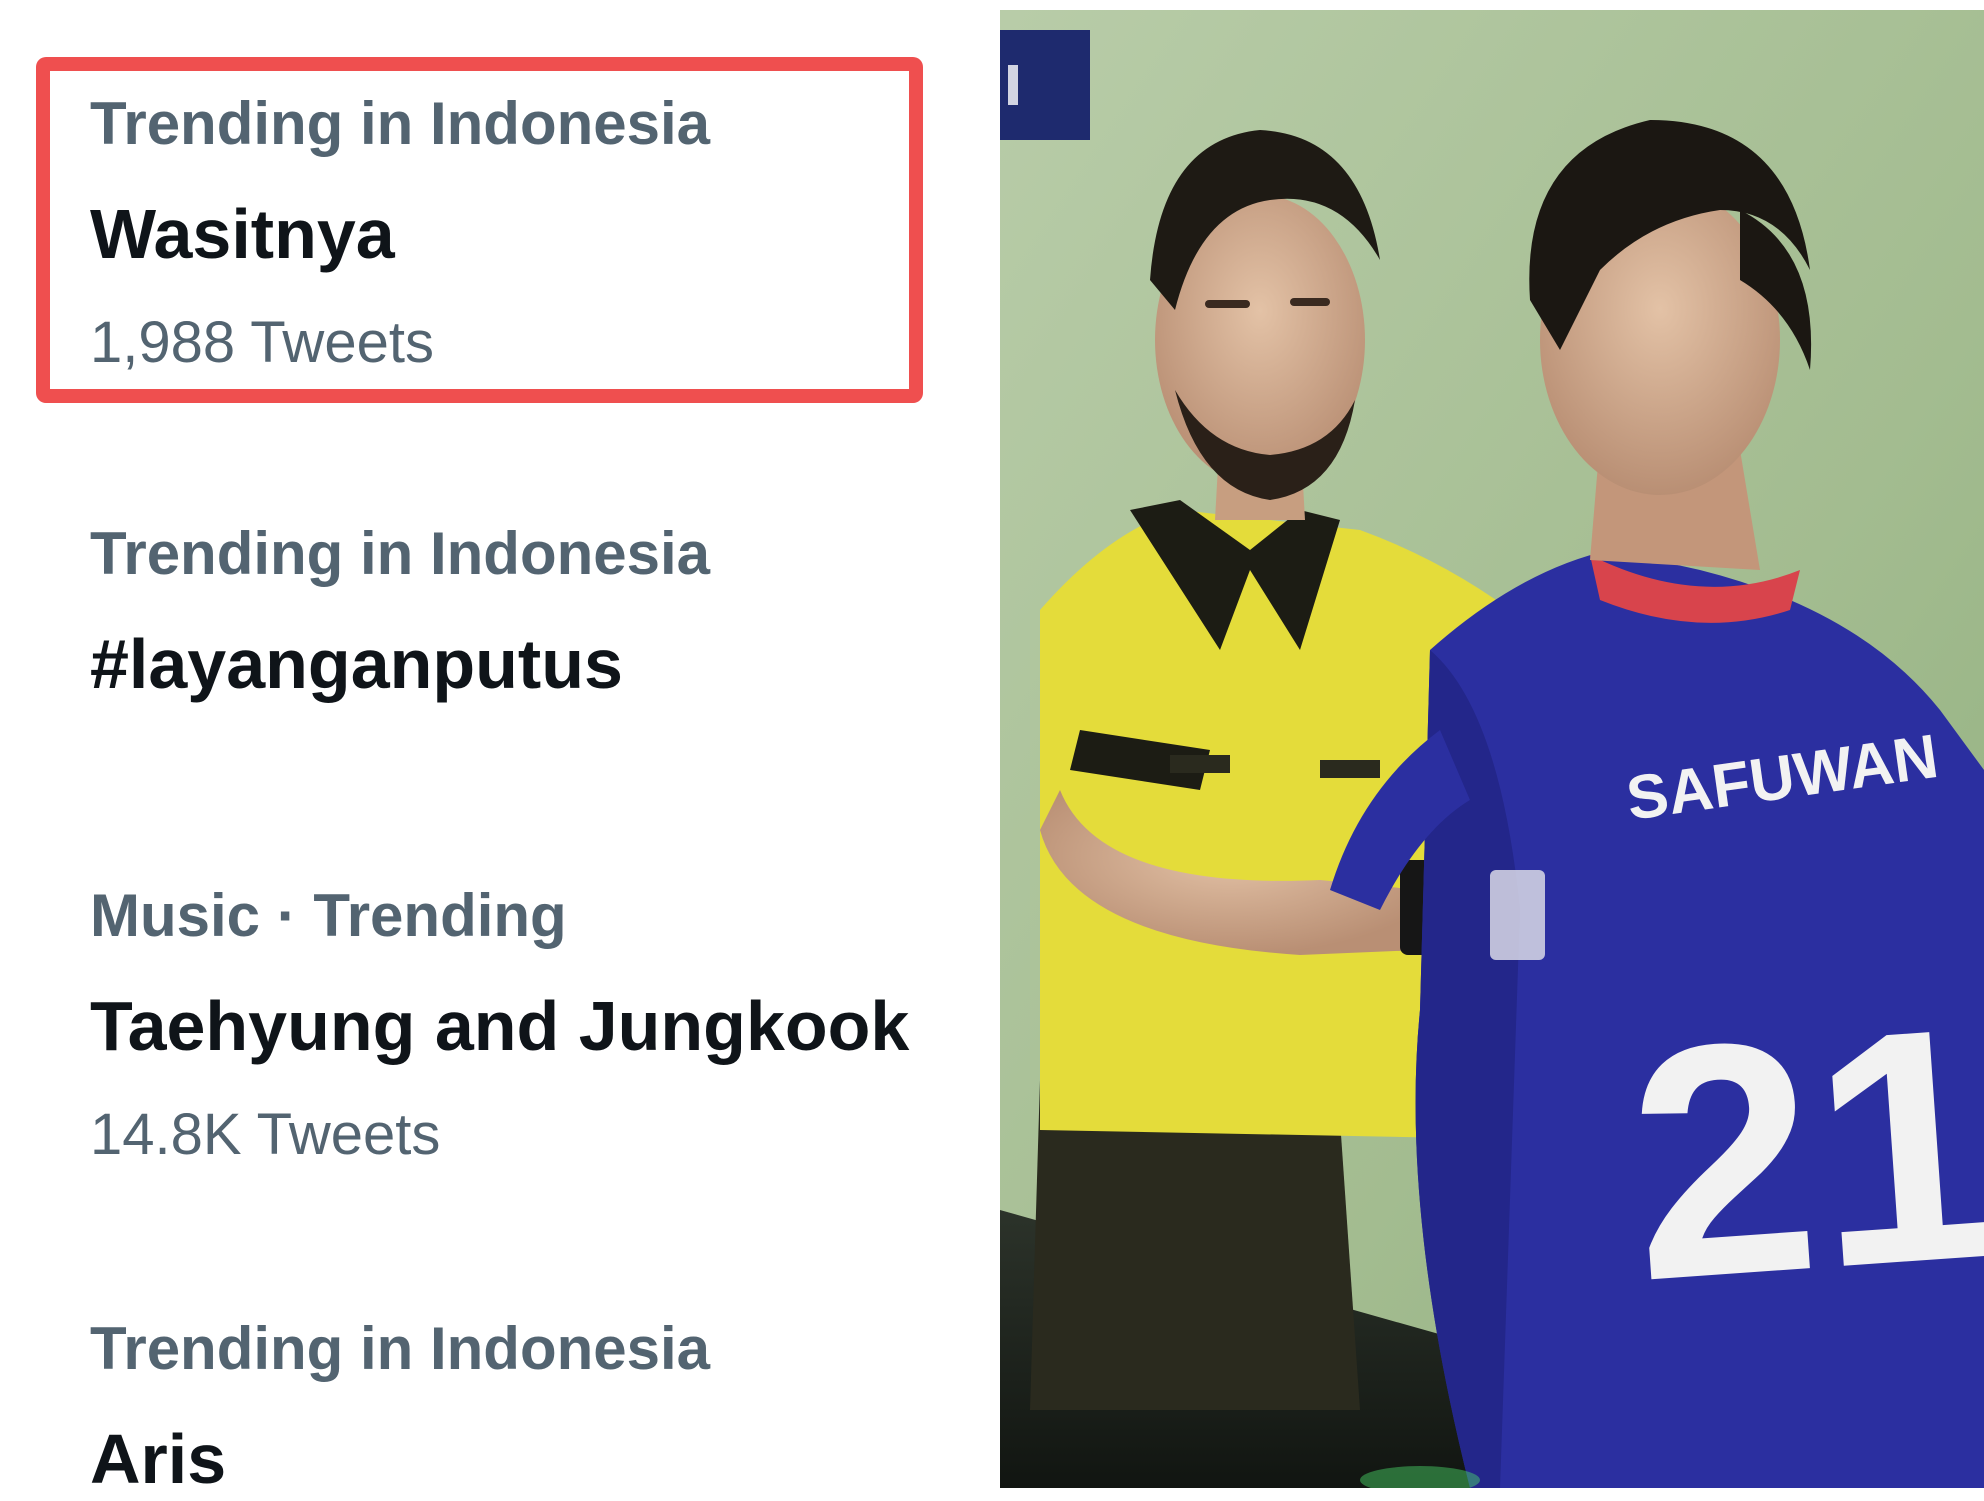 The image size is (1984, 1501). Describe the element at coordinates (265, 1134) in the screenshot. I see `trend-tweet-count: 14.8K Tweets` at that location.